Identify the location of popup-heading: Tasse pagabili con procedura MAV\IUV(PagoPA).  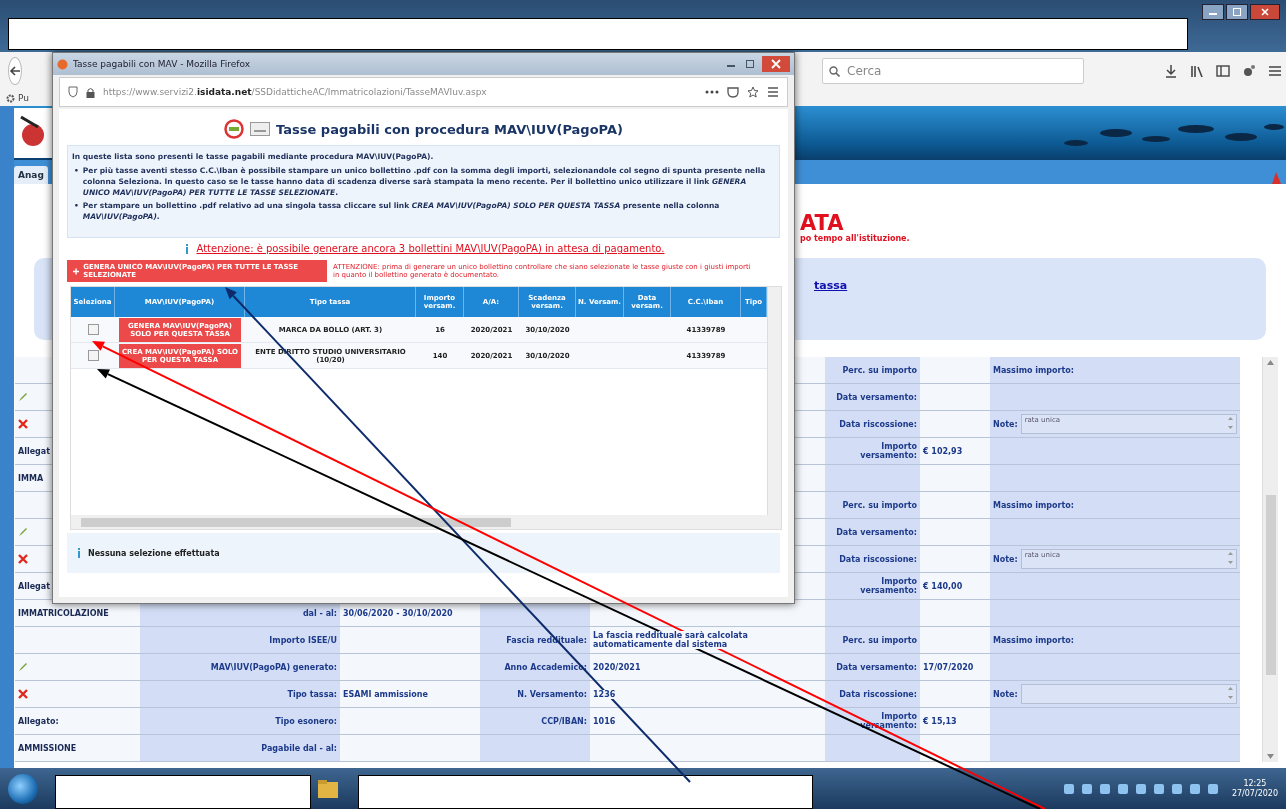
(449, 129).